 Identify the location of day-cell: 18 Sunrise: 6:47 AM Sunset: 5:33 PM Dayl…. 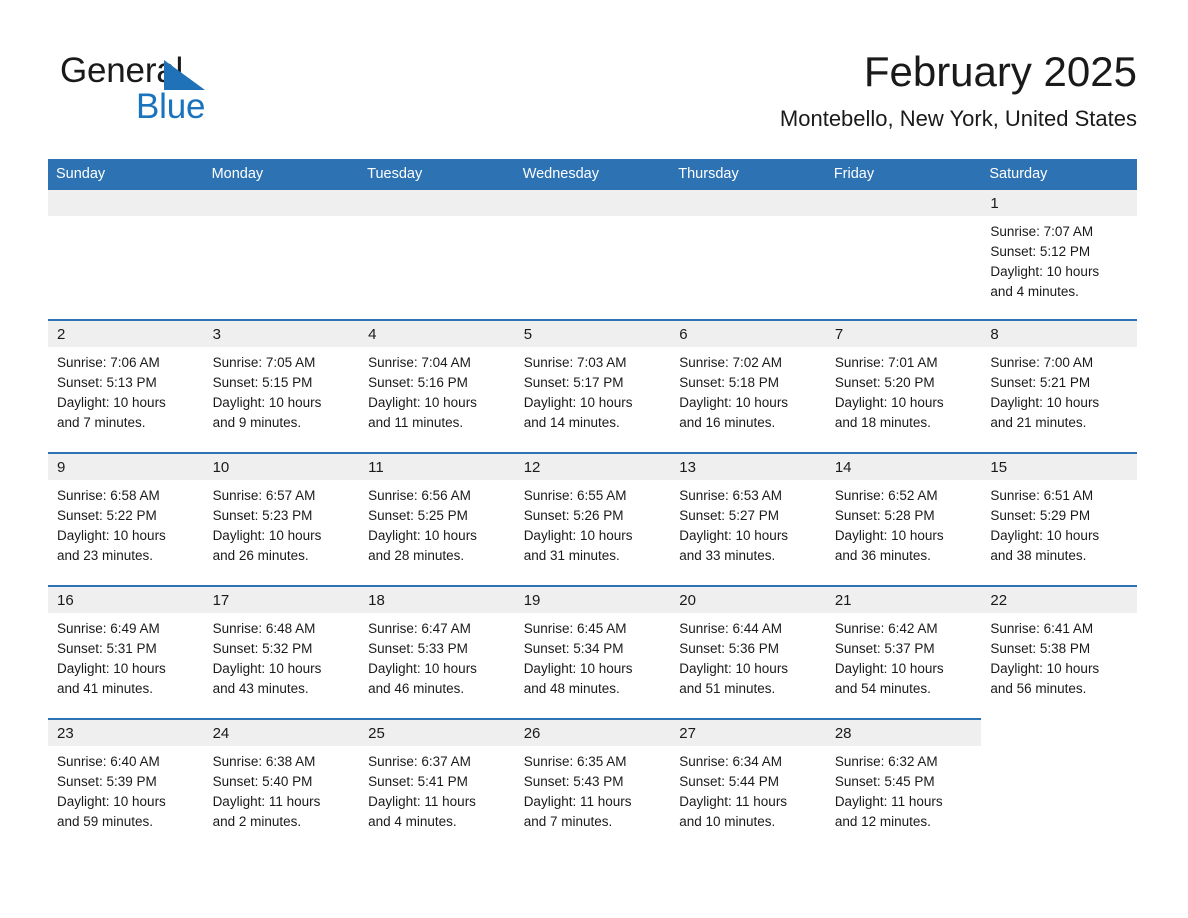
(437, 652).